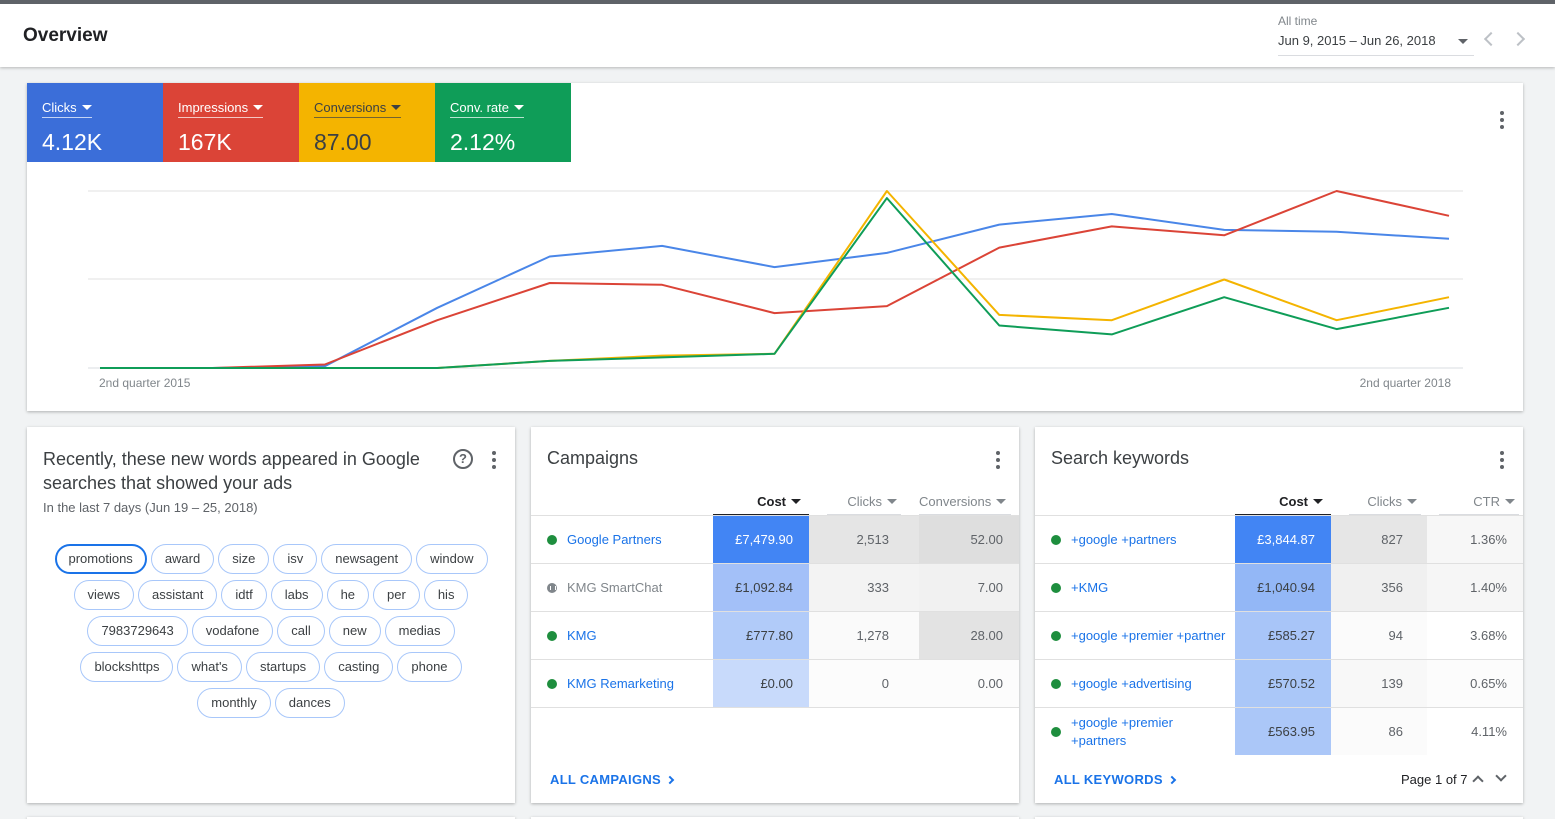 Image resolution: width=1555 pixels, height=819 pixels. I want to click on cost-cell: £777.80, so click(761, 635).